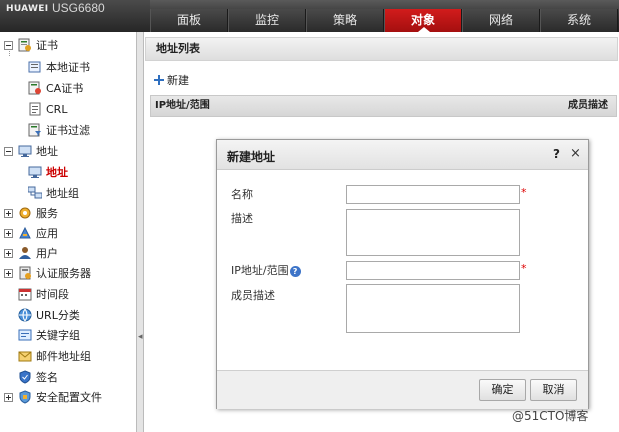 The width and height of the screenshot is (619, 432). What do you see at coordinates (65, 88) in the screenshot?
I see `sidebar-item-label: CA证书` at bounding box center [65, 88].